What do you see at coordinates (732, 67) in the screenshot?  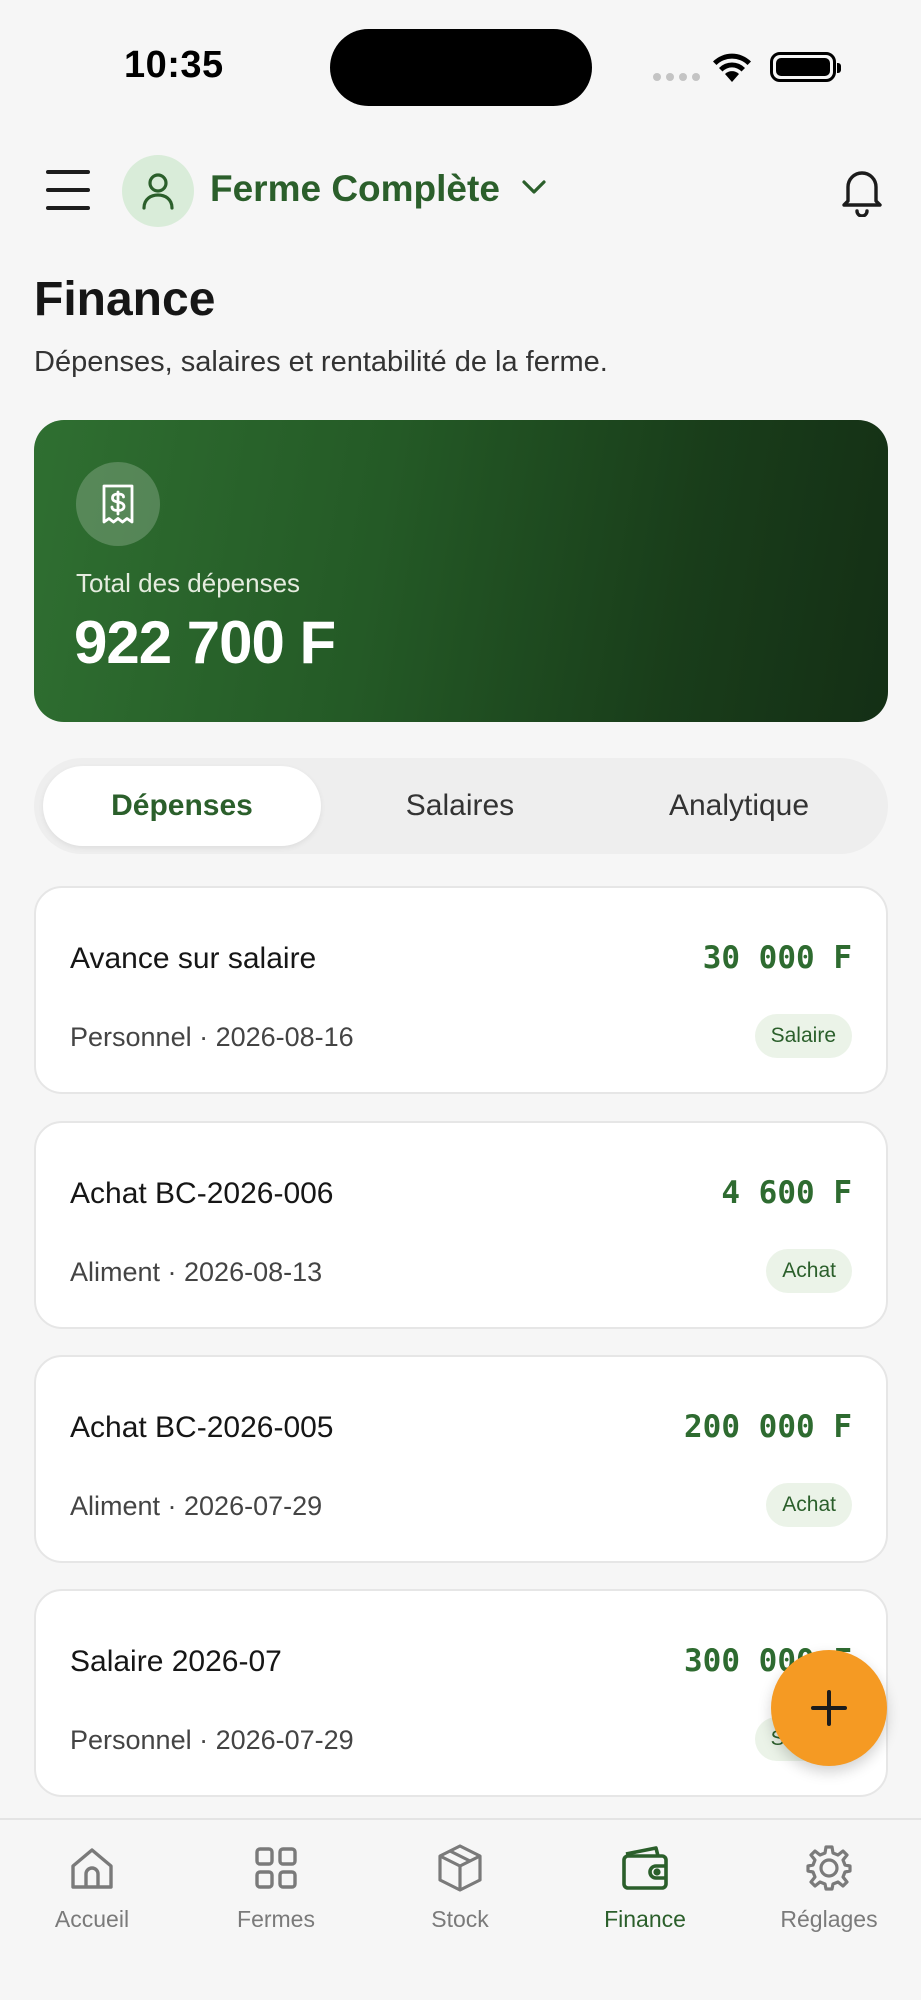 I see `wifi-icon` at bounding box center [732, 67].